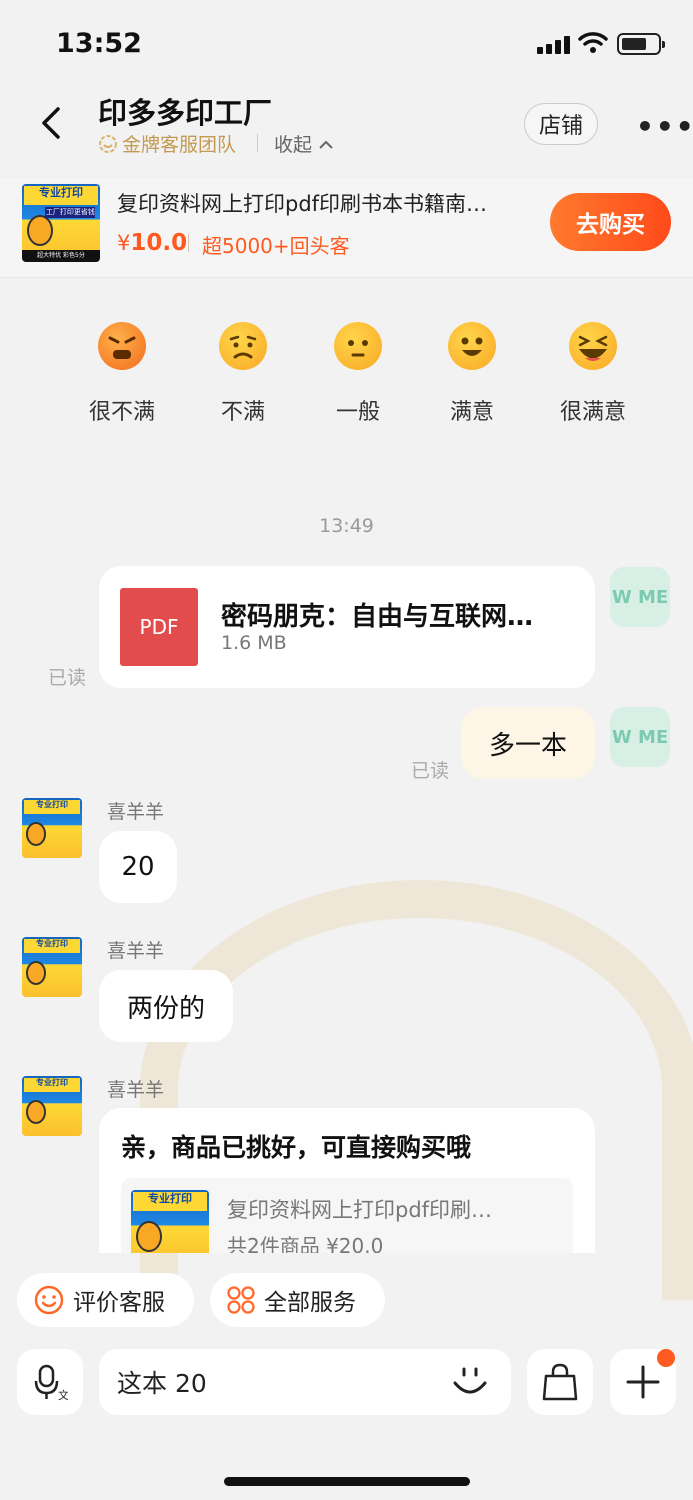 The image size is (693, 1500). I want to click on rating-neutral: 一般, so click(358, 374).